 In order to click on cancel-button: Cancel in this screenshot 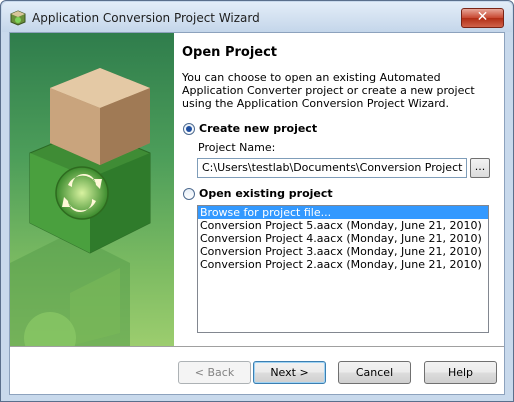, I will do `click(374, 372)`.